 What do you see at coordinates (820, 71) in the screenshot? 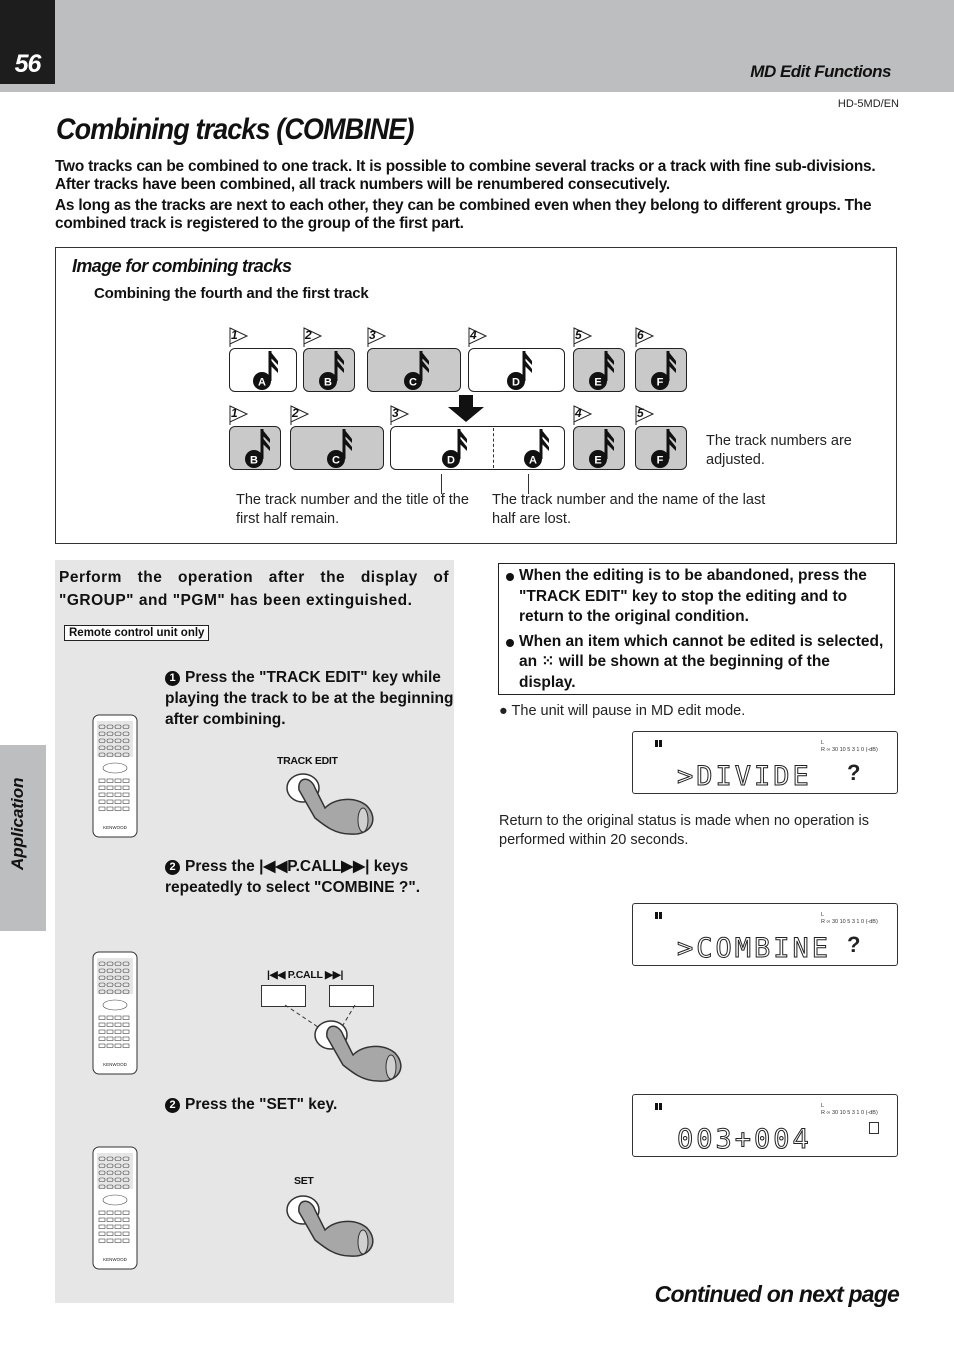
I see `section-title: MD Edit Functions` at bounding box center [820, 71].